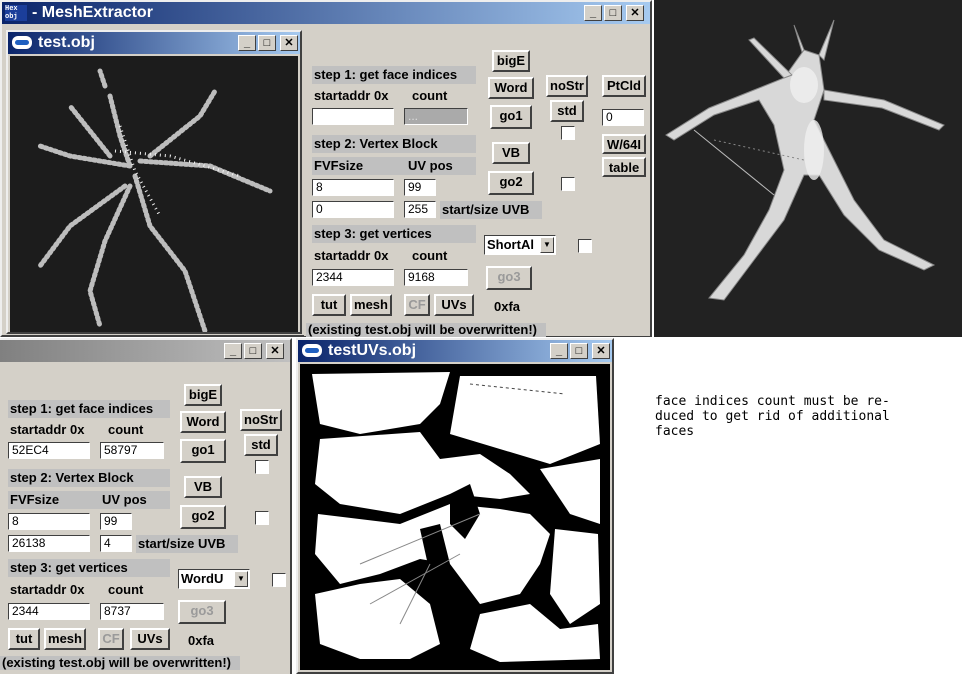 The width and height of the screenshot is (962, 674). I want to click on type-select: ShortAl ▼, so click(520, 245).